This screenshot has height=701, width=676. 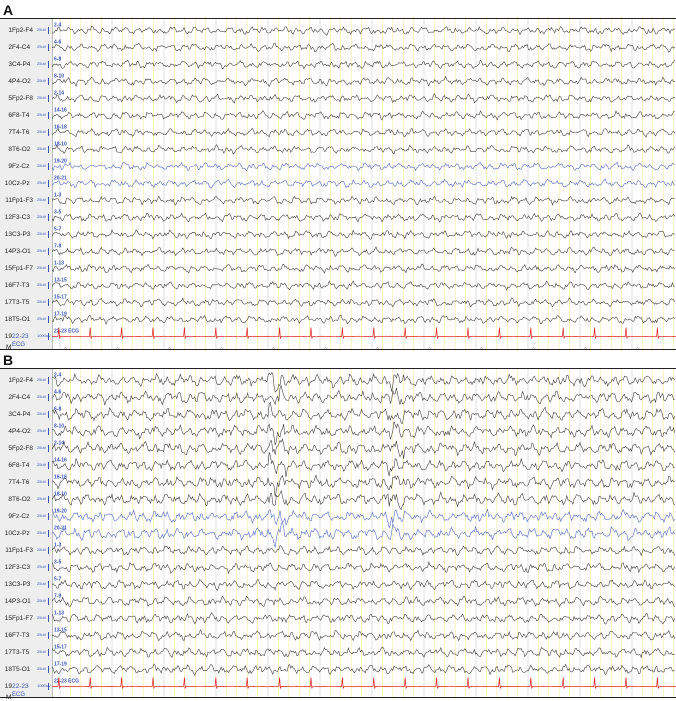 What do you see at coordinates (8, 268) in the screenshot?
I see `channel-number: 15` at bounding box center [8, 268].